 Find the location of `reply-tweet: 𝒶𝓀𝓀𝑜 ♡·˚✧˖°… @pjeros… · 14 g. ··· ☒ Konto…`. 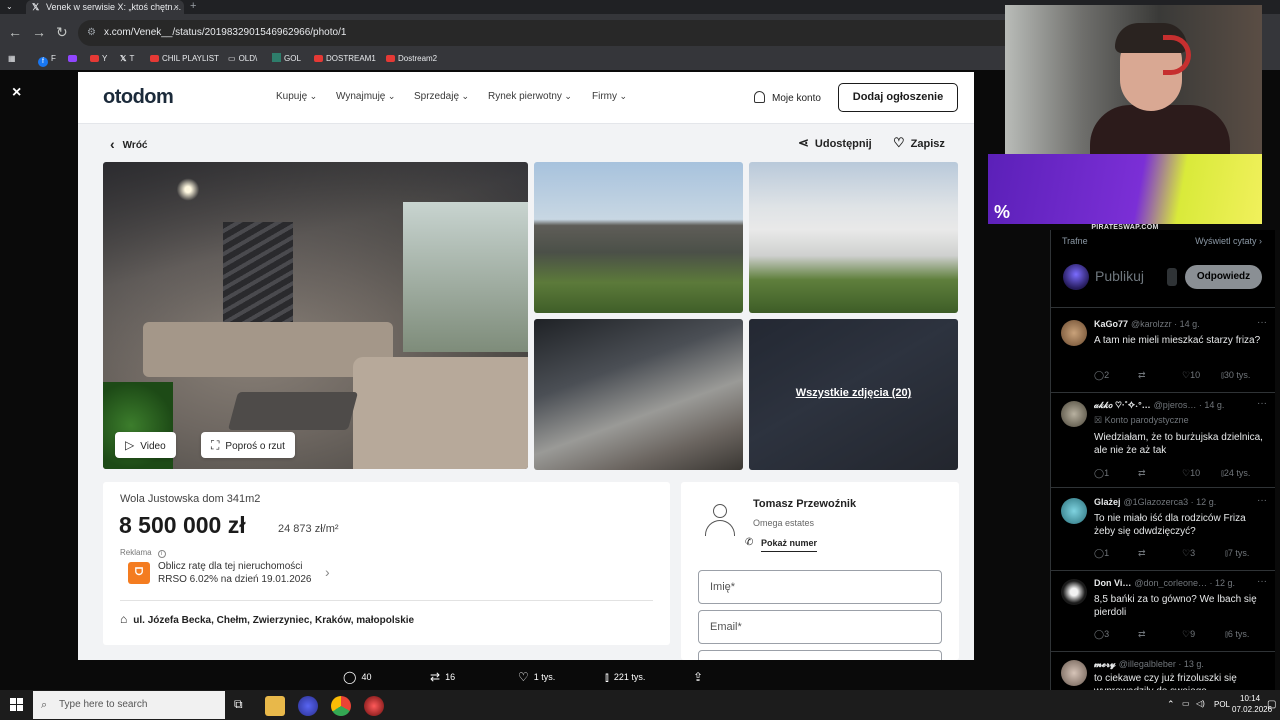

reply-tweet: 𝒶𝓀𝓀𝑜 ♡·˚✧˖°… @pjeros… · 14 g. ··· ☒ Konto… is located at coordinates (1163, 441).